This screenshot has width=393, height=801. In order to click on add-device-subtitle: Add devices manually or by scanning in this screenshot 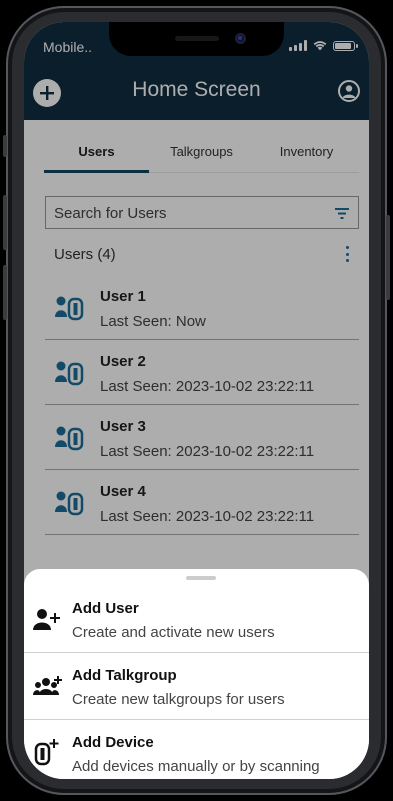, I will do `click(196, 766)`.